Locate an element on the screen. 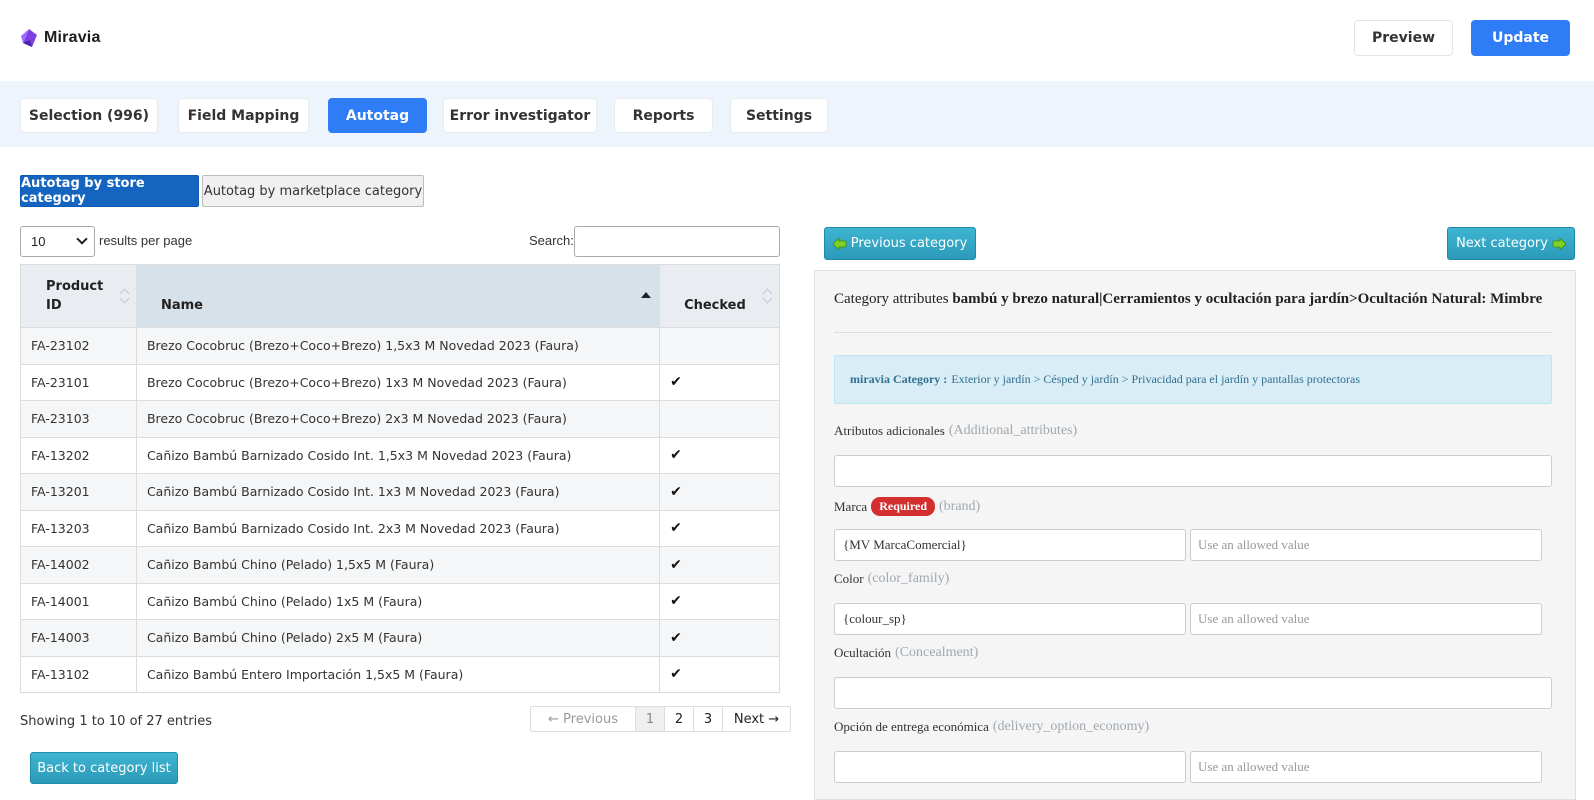 The width and height of the screenshot is (1594, 800). product-id-cell: FA-13203 is located at coordinates (78, 528).